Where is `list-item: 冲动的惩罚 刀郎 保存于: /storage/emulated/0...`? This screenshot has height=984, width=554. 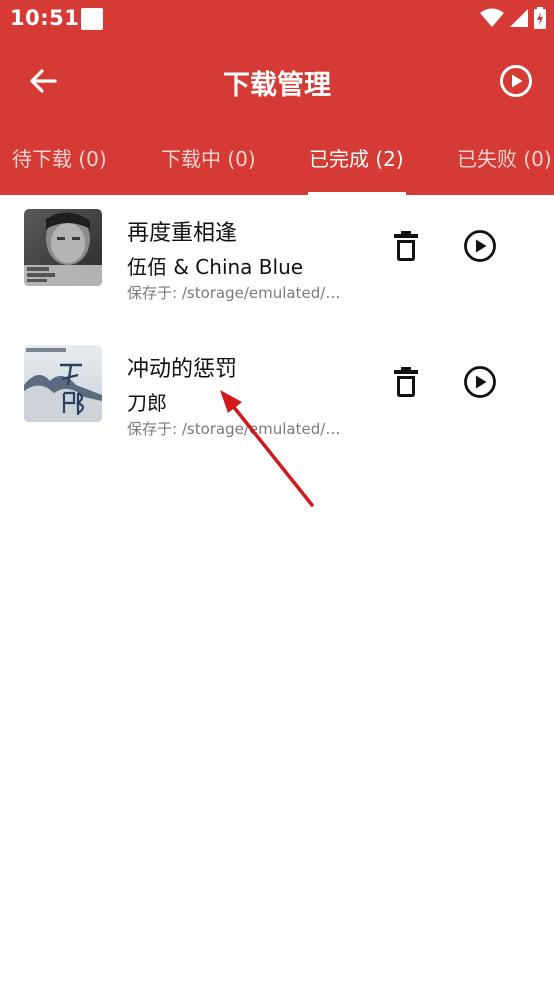
list-item: 冲动的惩罚 刀郎 保存于: /storage/emulated/0... is located at coordinates (277, 399).